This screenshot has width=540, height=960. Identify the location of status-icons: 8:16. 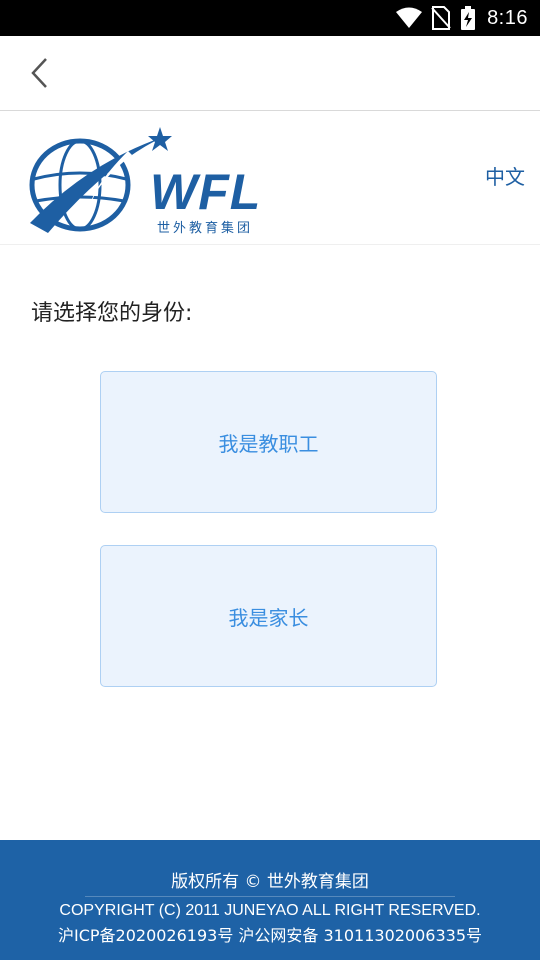
(461, 18).